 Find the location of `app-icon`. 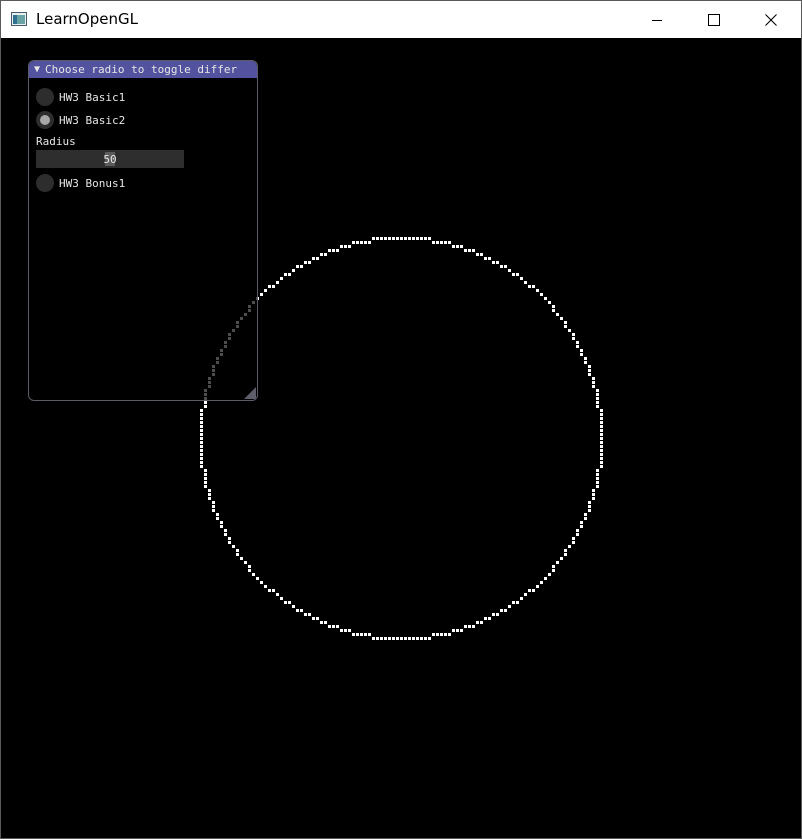

app-icon is located at coordinates (19, 19).